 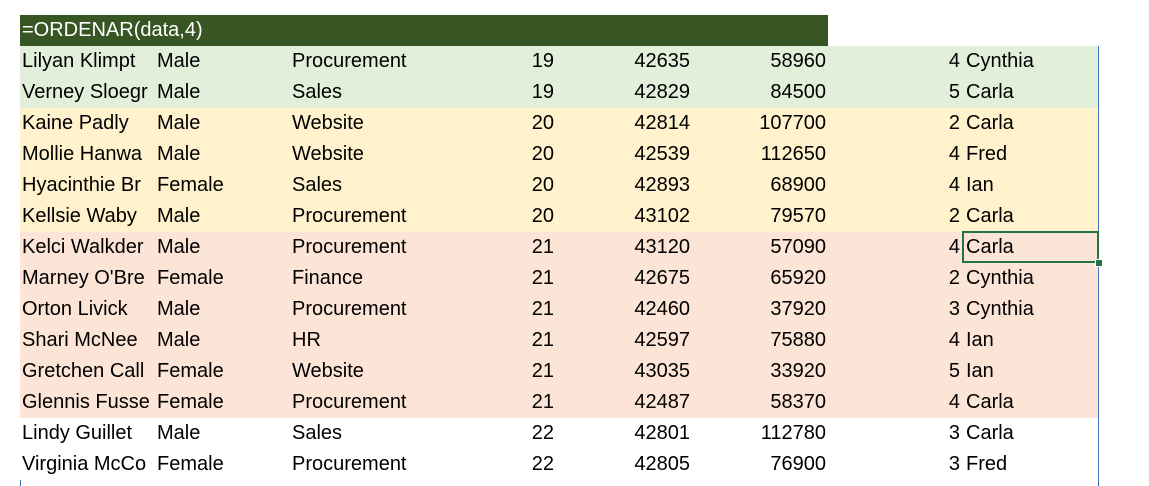 What do you see at coordinates (768, 154) in the screenshot?
I see `salary-cell: 112650` at bounding box center [768, 154].